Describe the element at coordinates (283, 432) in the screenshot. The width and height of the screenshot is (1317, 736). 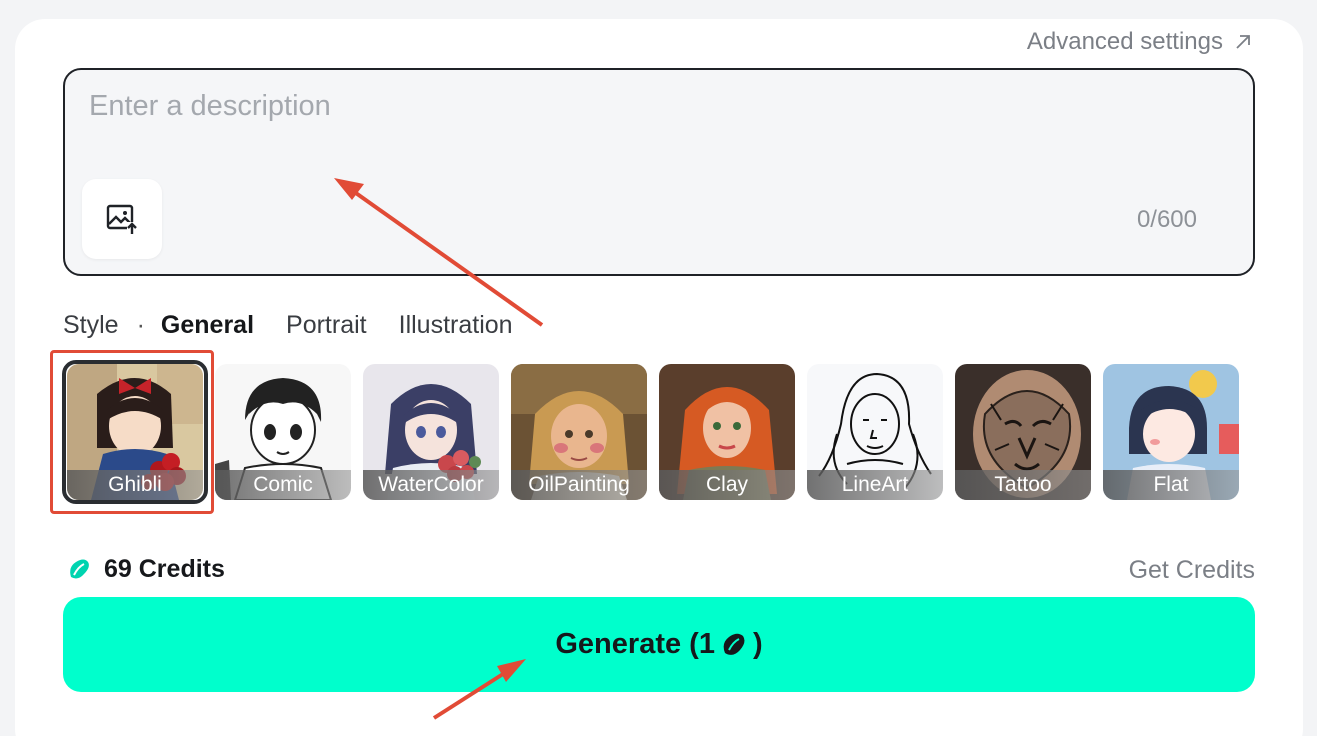
I see `style-item-comic: Comic` at that location.